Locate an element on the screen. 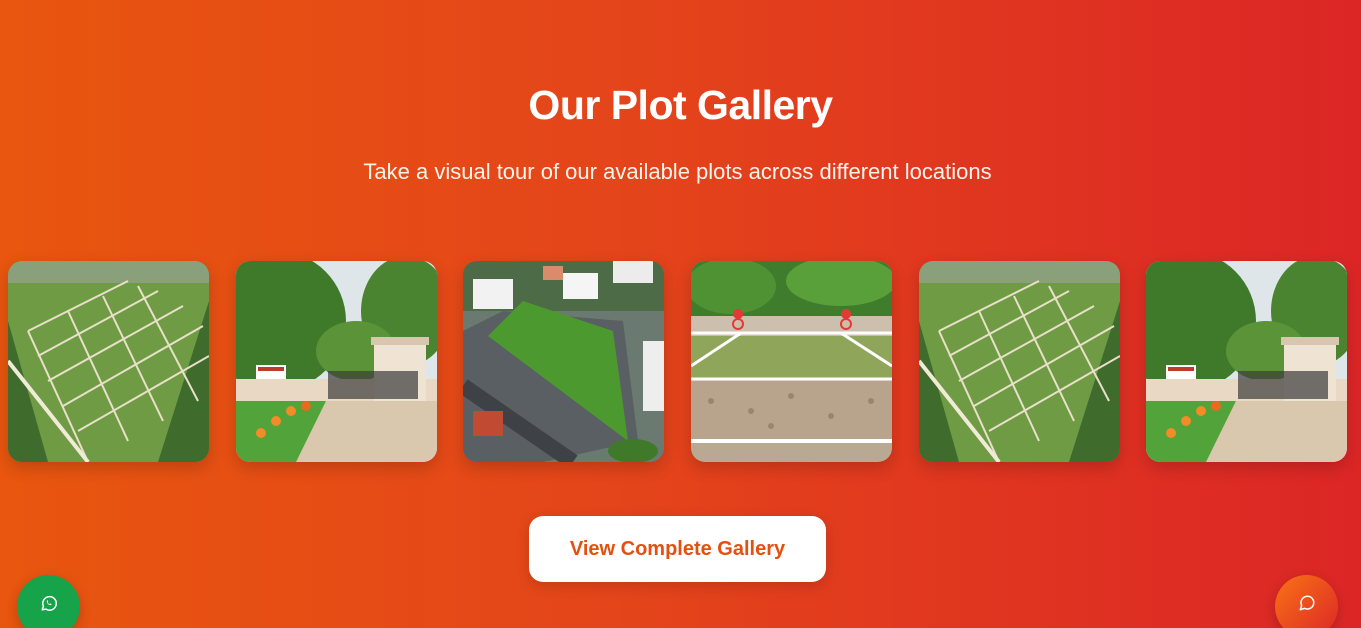 Image resolution: width=1361 pixels, height=628 pixels. chat-bubble-icon is located at coordinates (1306, 602).